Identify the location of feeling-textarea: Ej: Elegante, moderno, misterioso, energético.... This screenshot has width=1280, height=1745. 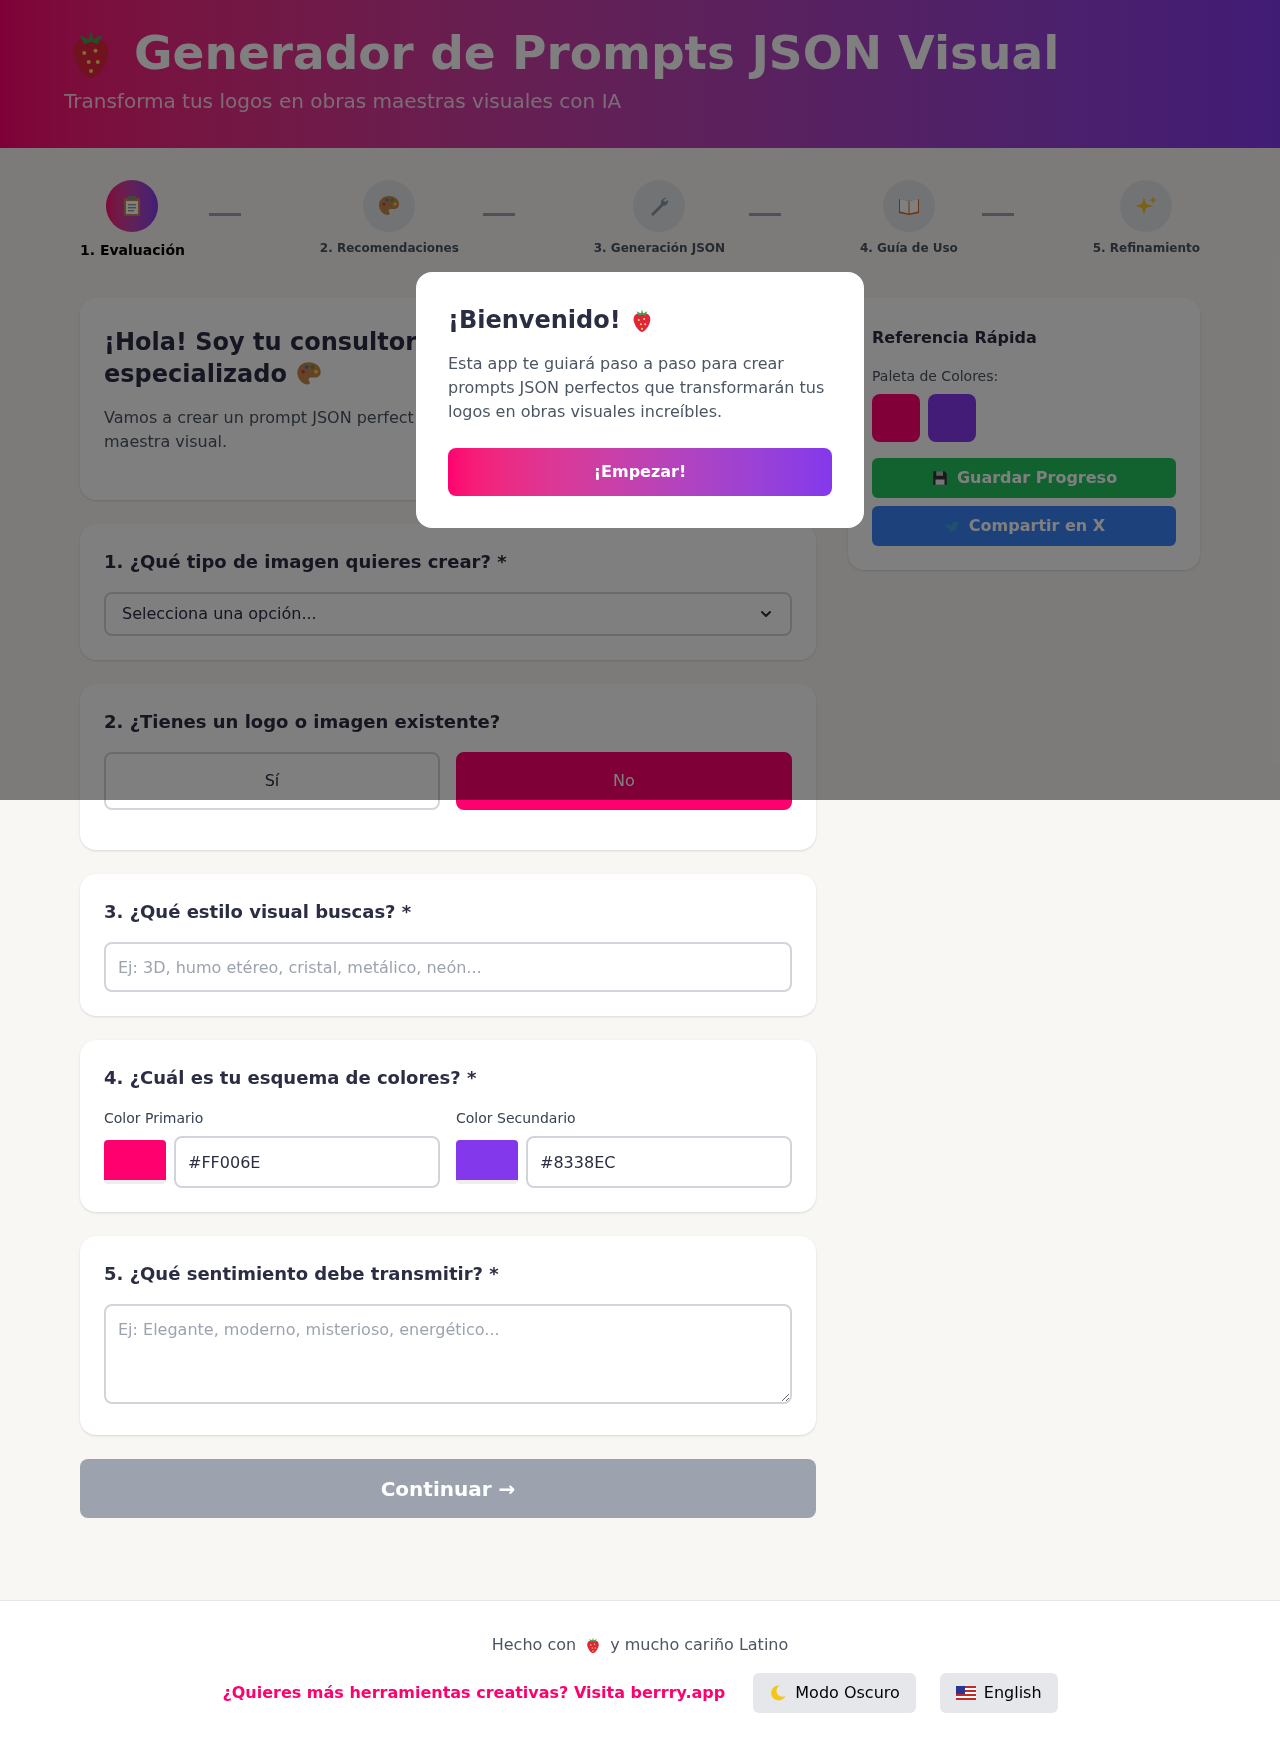
(448, 1354).